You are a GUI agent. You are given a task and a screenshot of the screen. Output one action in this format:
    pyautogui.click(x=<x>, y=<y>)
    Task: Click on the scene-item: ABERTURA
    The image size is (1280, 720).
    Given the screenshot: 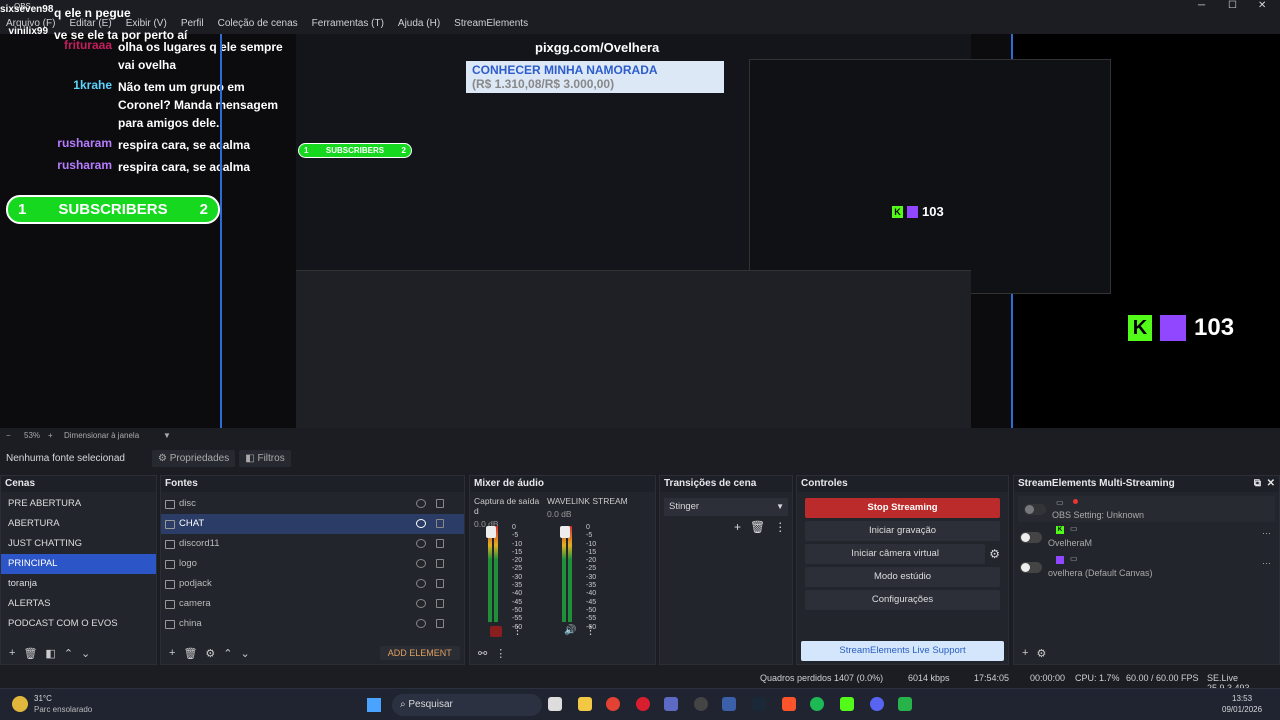 What is the action you would take?
    pyautogui.click(x=78, y=524)
    